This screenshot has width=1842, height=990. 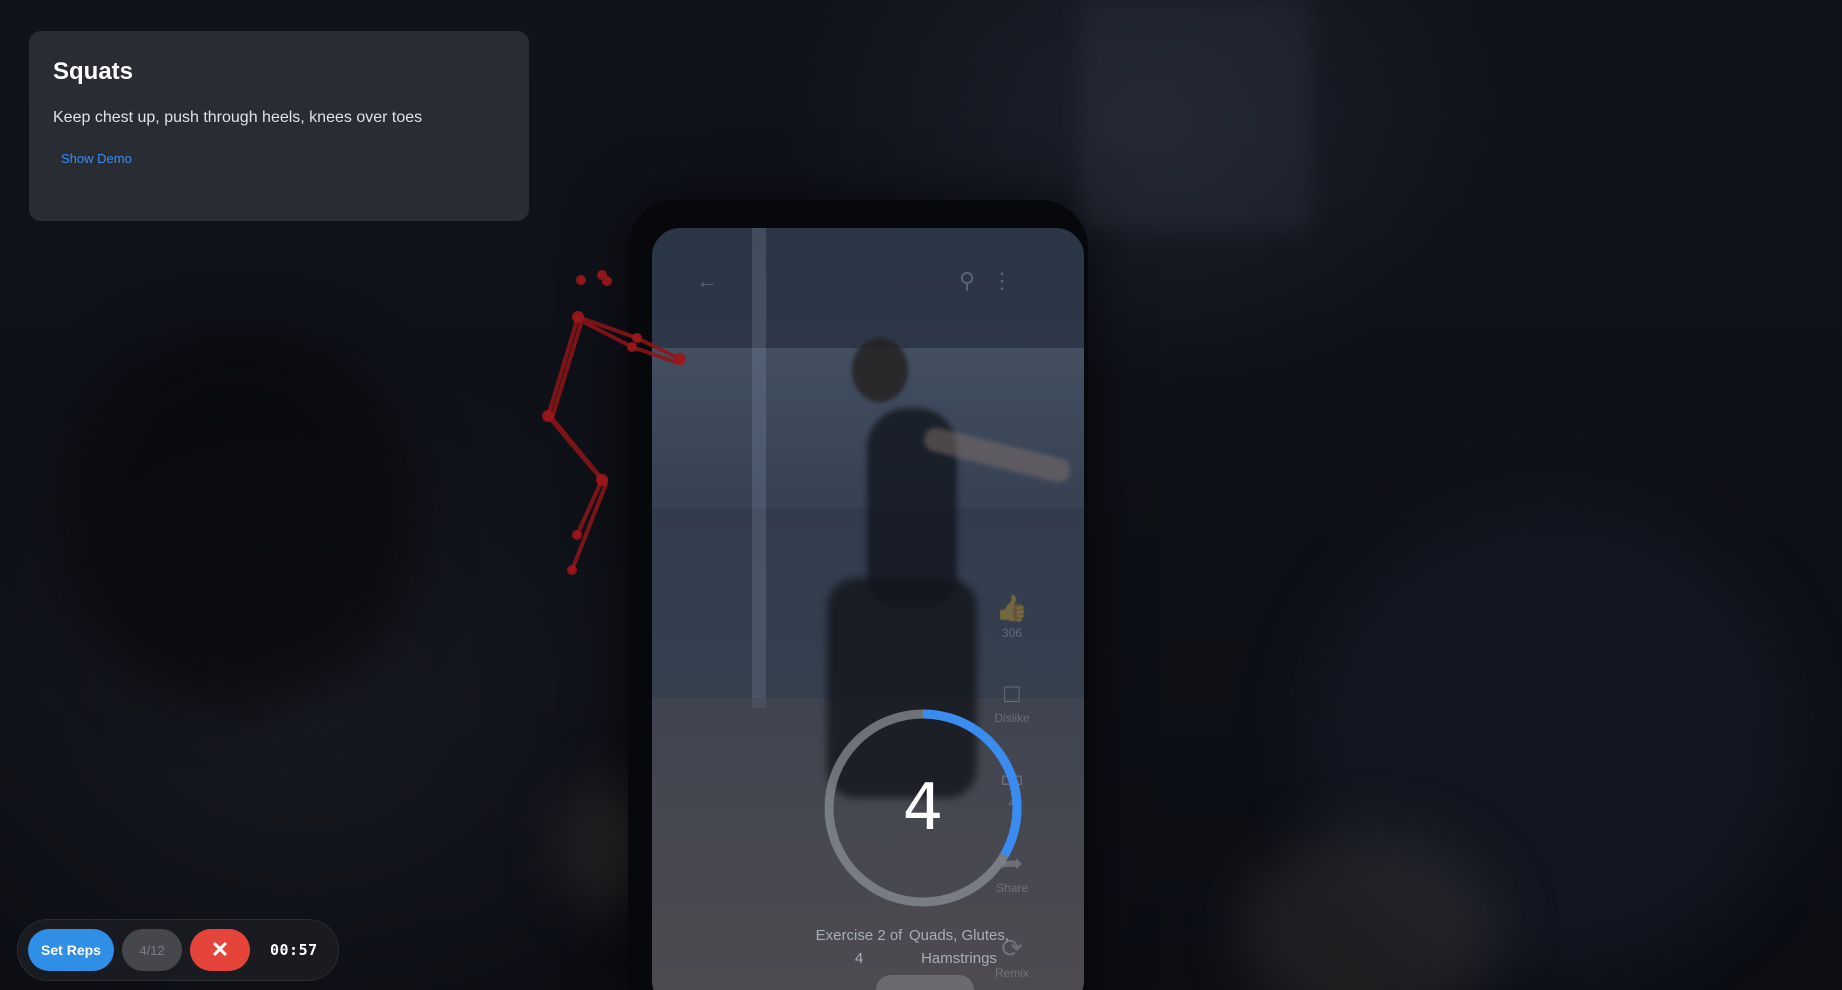 What do you see at coordinates (548, 416) in the screenshot?
I see `skeleton-joint-hip` at bounding box center [548, 416].